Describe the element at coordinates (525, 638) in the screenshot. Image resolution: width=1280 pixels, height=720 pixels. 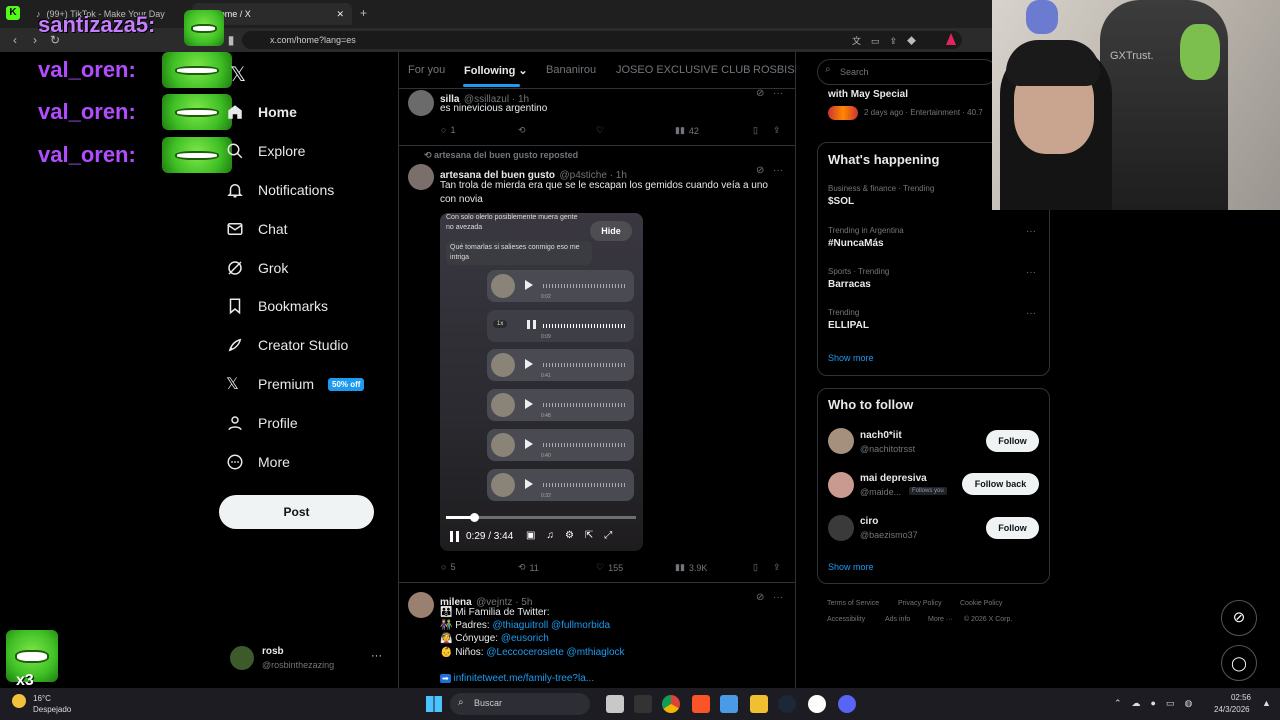
I see `mention-link: @eusorich` at that location.